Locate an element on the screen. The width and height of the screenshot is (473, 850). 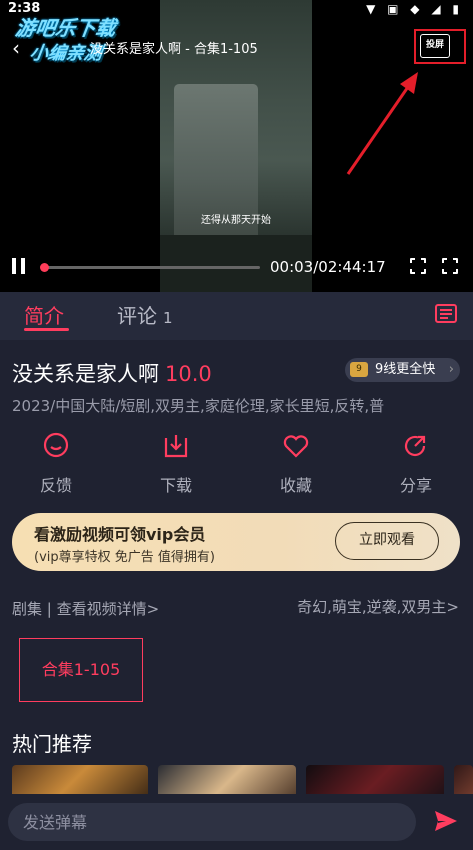
comments-count: 1 is located at coordinates (168, 318).